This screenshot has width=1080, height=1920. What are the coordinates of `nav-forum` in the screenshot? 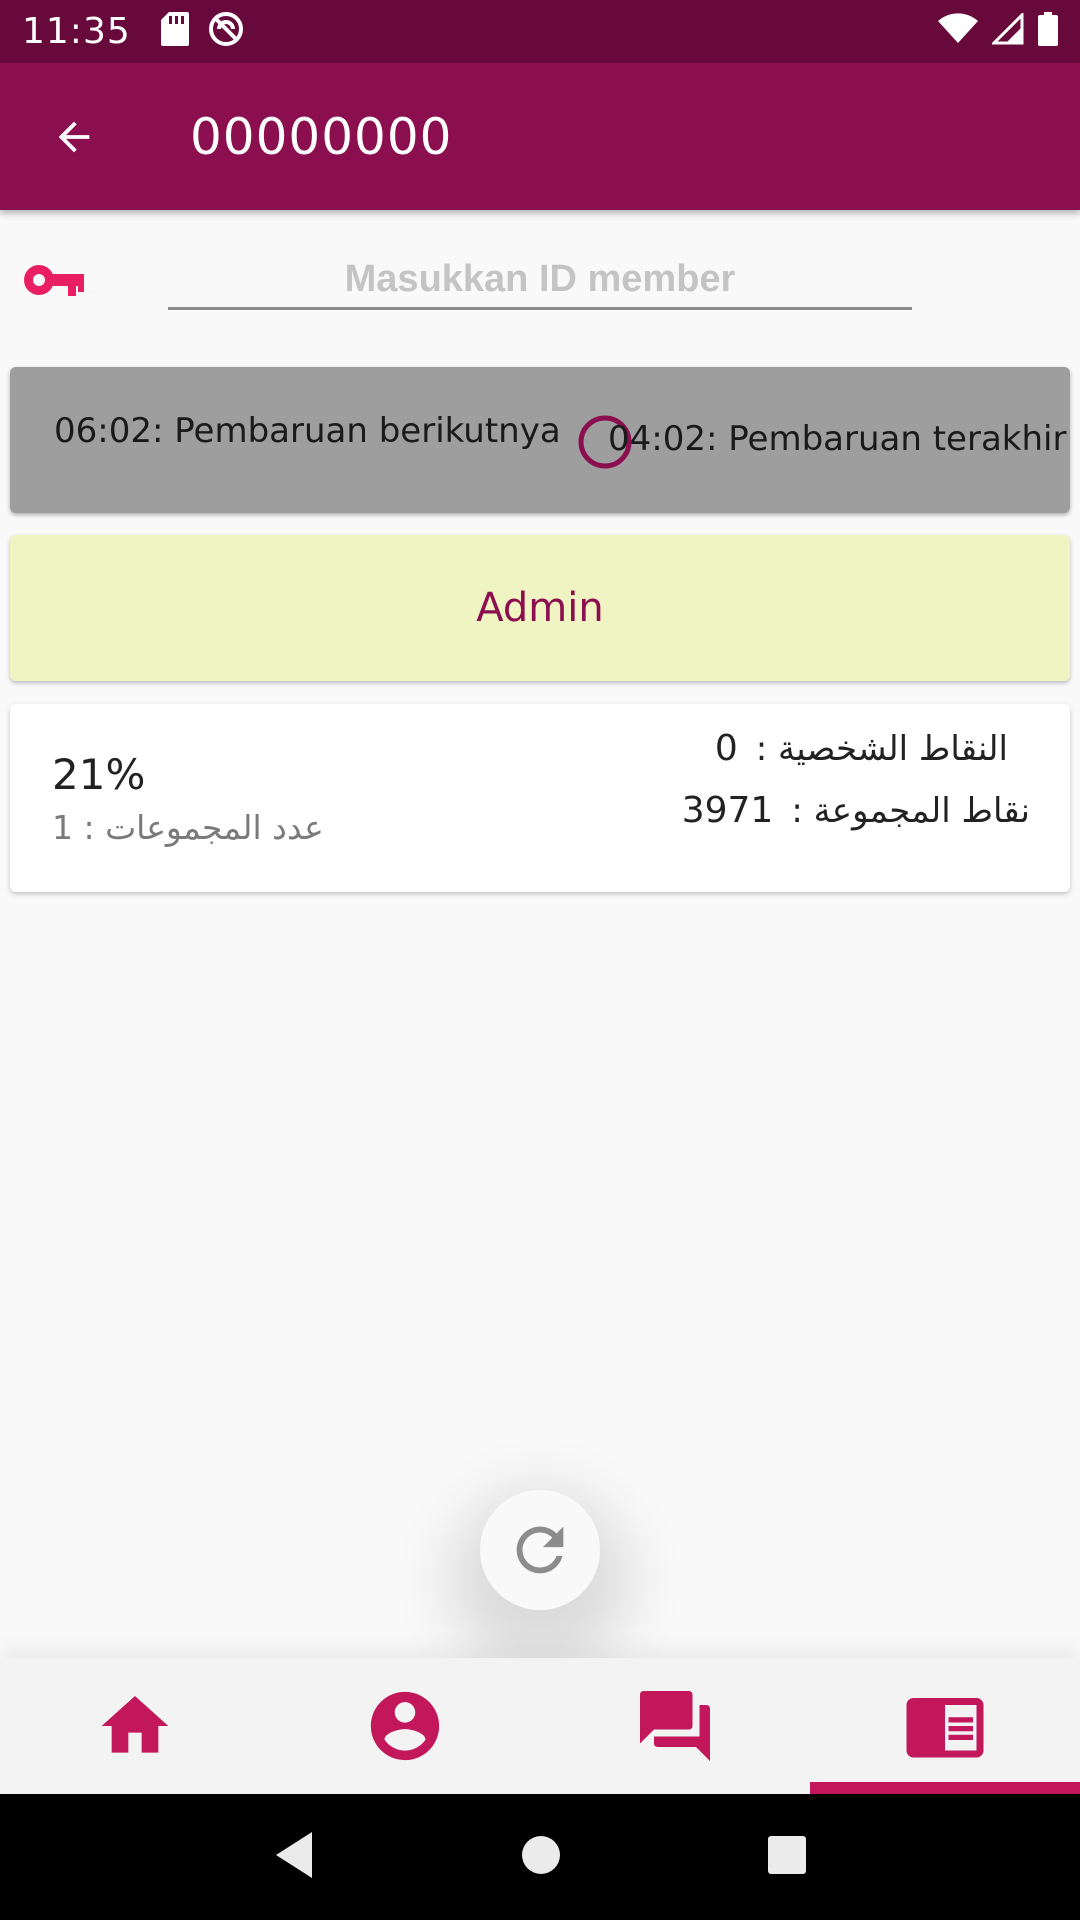 It's located at (675, 1726).